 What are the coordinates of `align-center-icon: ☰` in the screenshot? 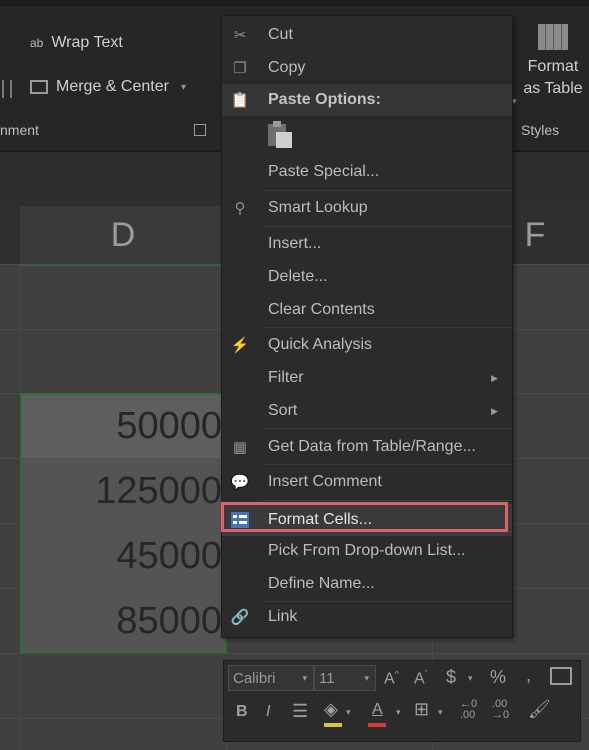 It's located at (300, 711).